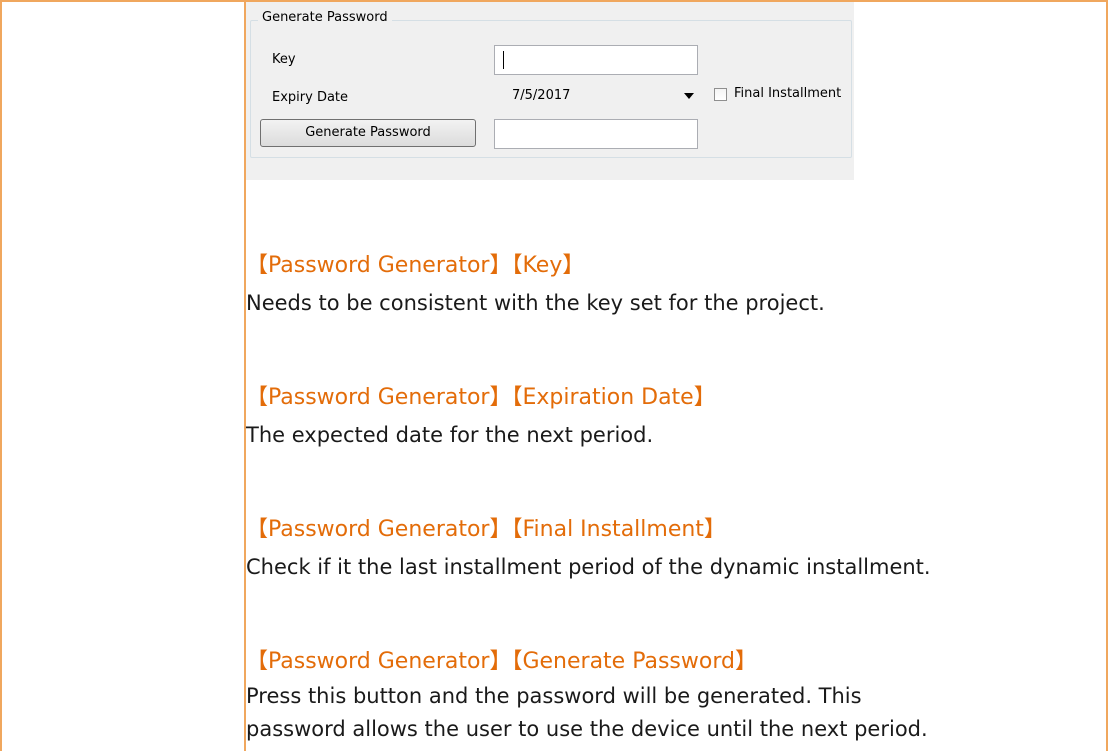 The height and width of the screenshot is (751, 1108). What do you see at coordinates (596, 60) in the screenshot?
I see `key-input` at bounding box center [596, 60].